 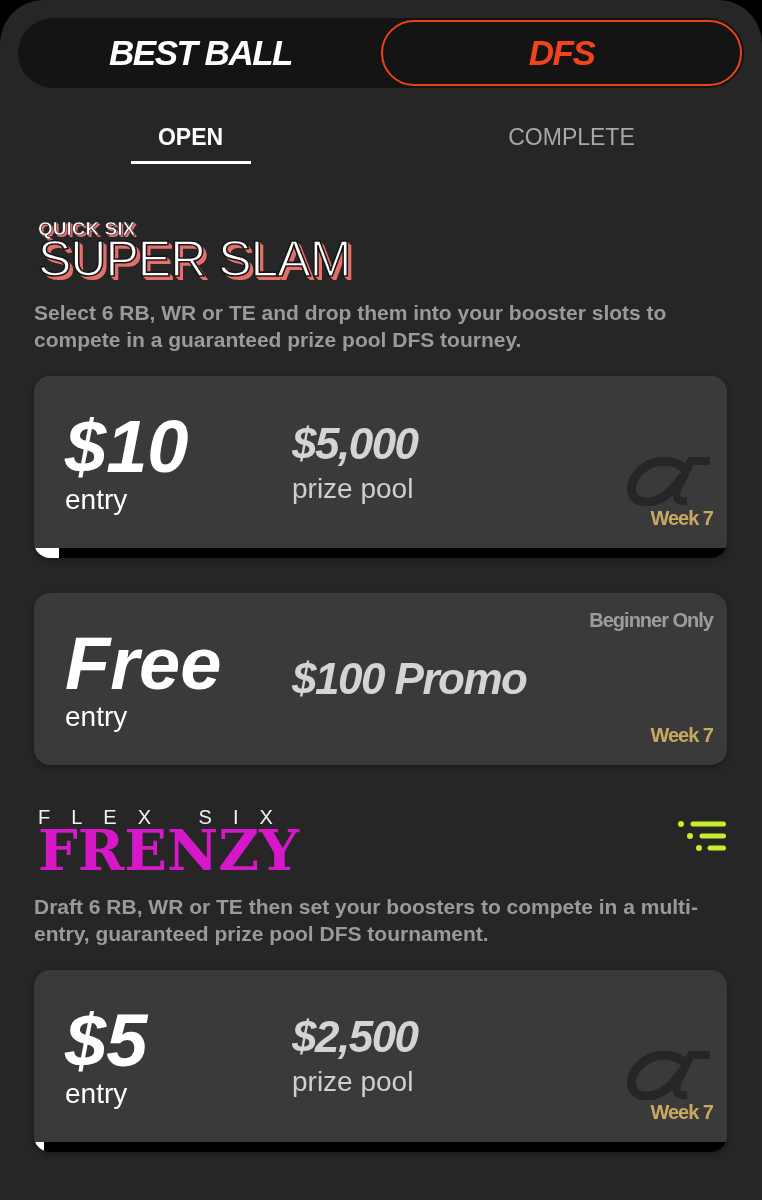 I want to click on logo-title: SUPER SLAM, so click(x=195, y=259).